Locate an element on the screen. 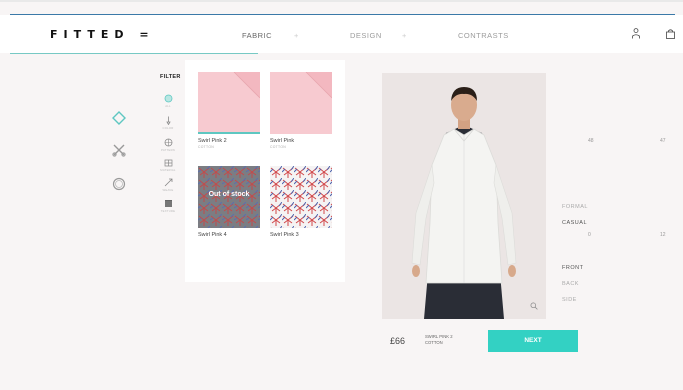 This screenshot has height=390, width=683. filter-all-icon is located at coordinates (168, 98).